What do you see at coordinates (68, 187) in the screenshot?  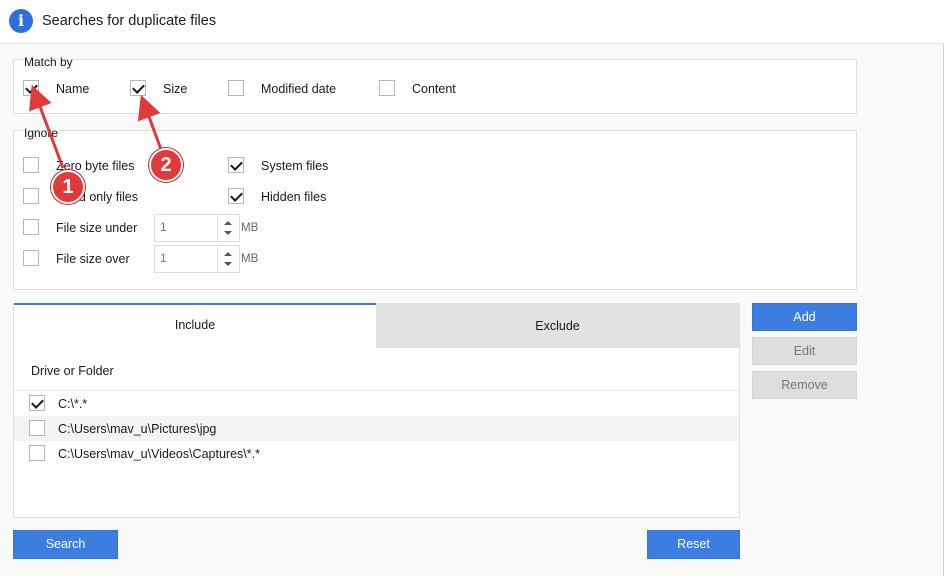 I see `annotation-badge-1: 1` at bounding box center [68, 187].